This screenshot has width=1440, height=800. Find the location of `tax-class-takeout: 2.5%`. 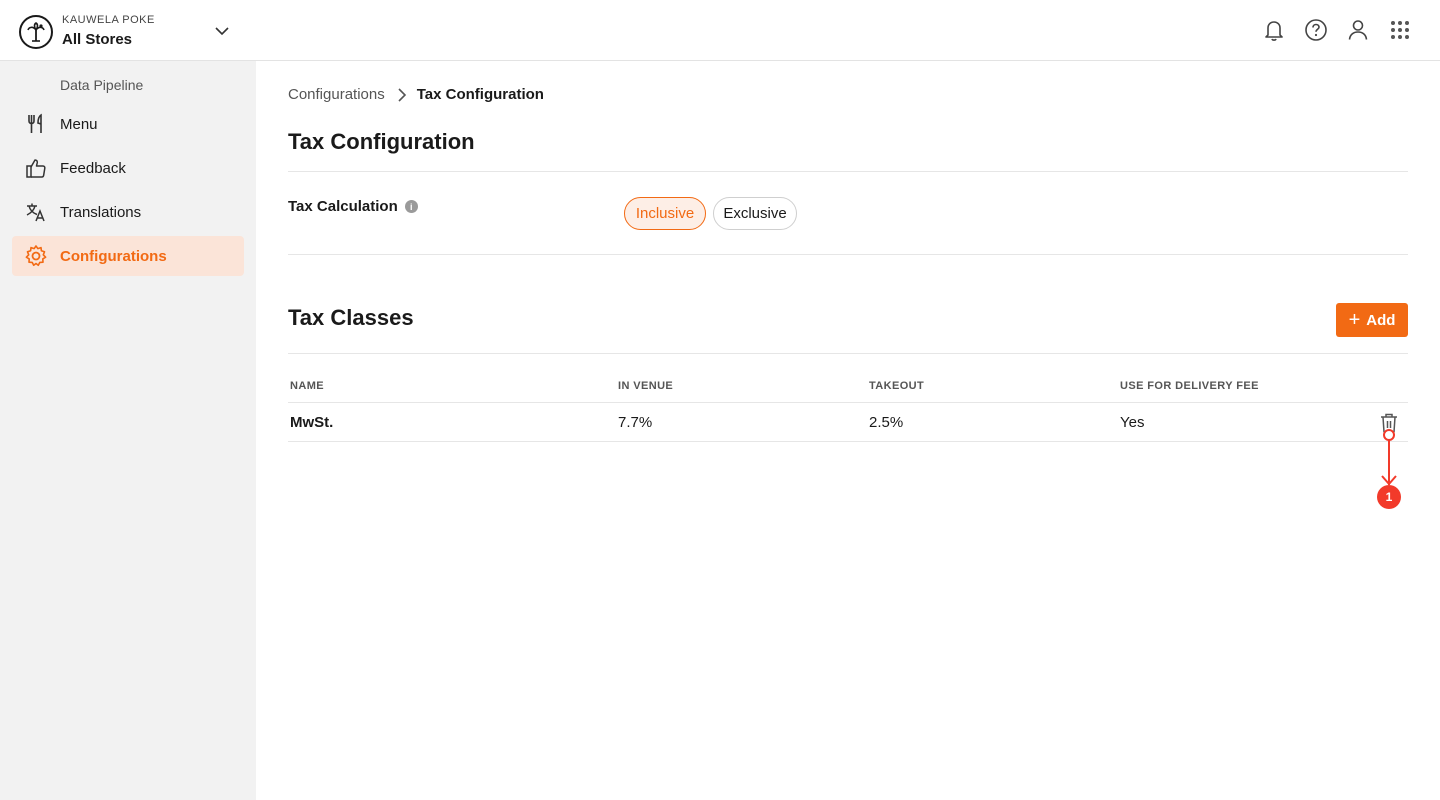

tax-class-takeout: 2.5% is located at coordinates (886, 422).